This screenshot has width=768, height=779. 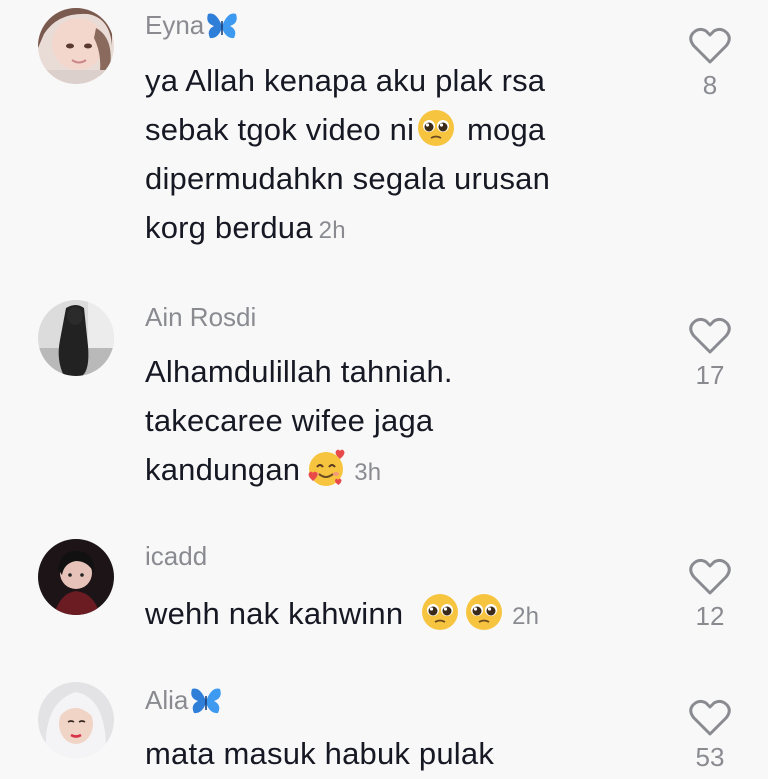 What do you see at coordinates (167, 700) in the screenshot?
I see `username-text: Alia` at bounding box center [167, 700].